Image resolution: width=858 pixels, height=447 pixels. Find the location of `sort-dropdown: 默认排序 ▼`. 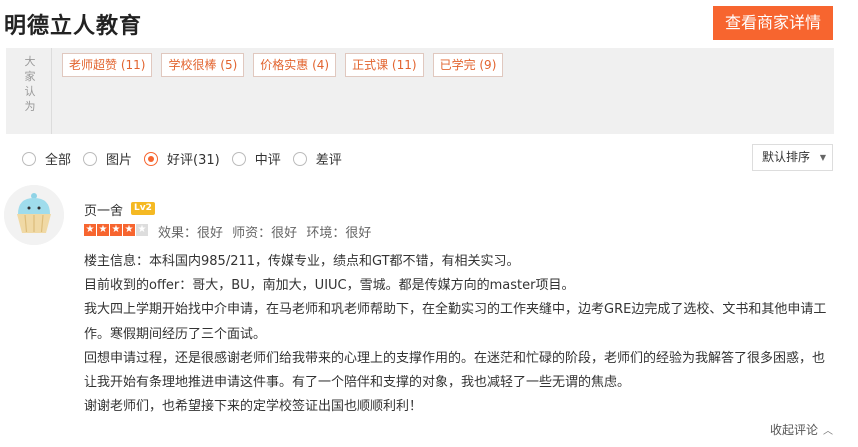

sort-dropdown: 默认排序 ▼ is located at coordinates (792, 157).